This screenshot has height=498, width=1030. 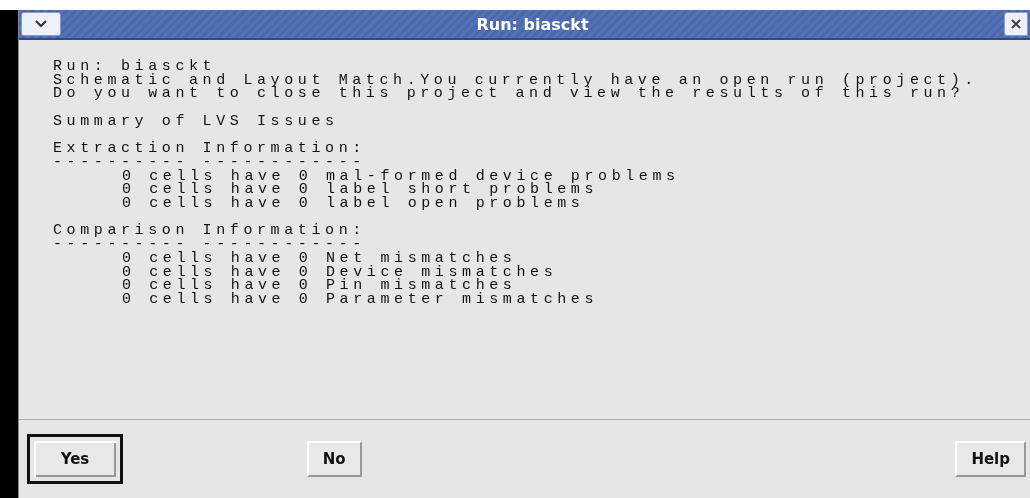 I want to click on close-button, so click(x=1016, y=24).